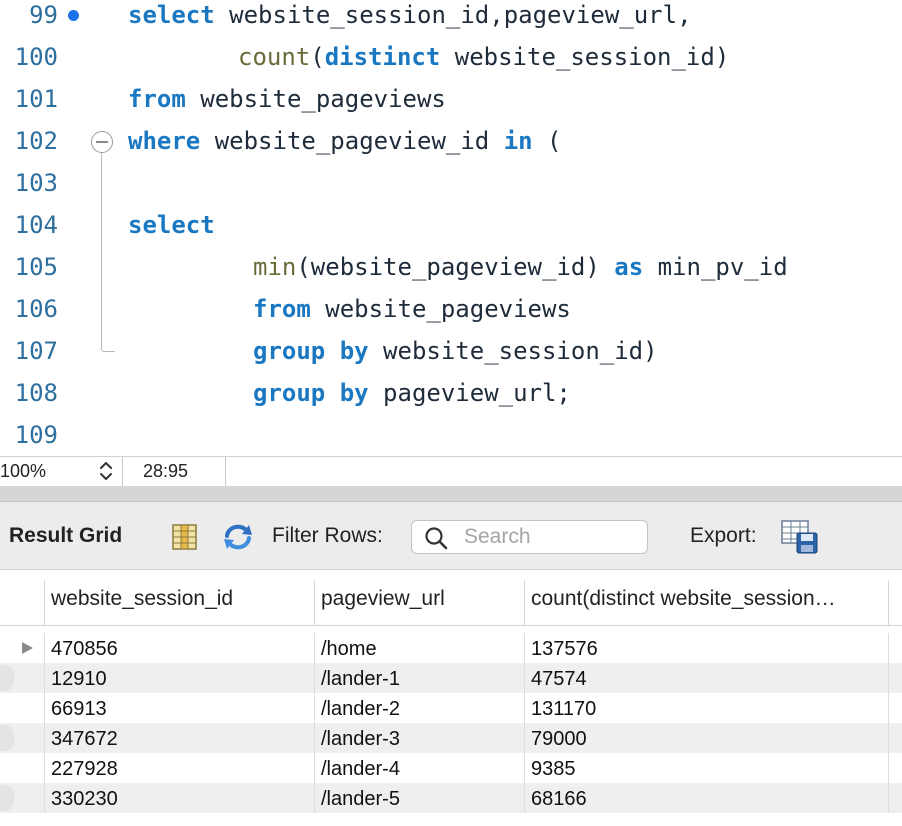  Describe the element at coordinates (274, 57) in the screenshot. I see `sql-function: count` at that location.